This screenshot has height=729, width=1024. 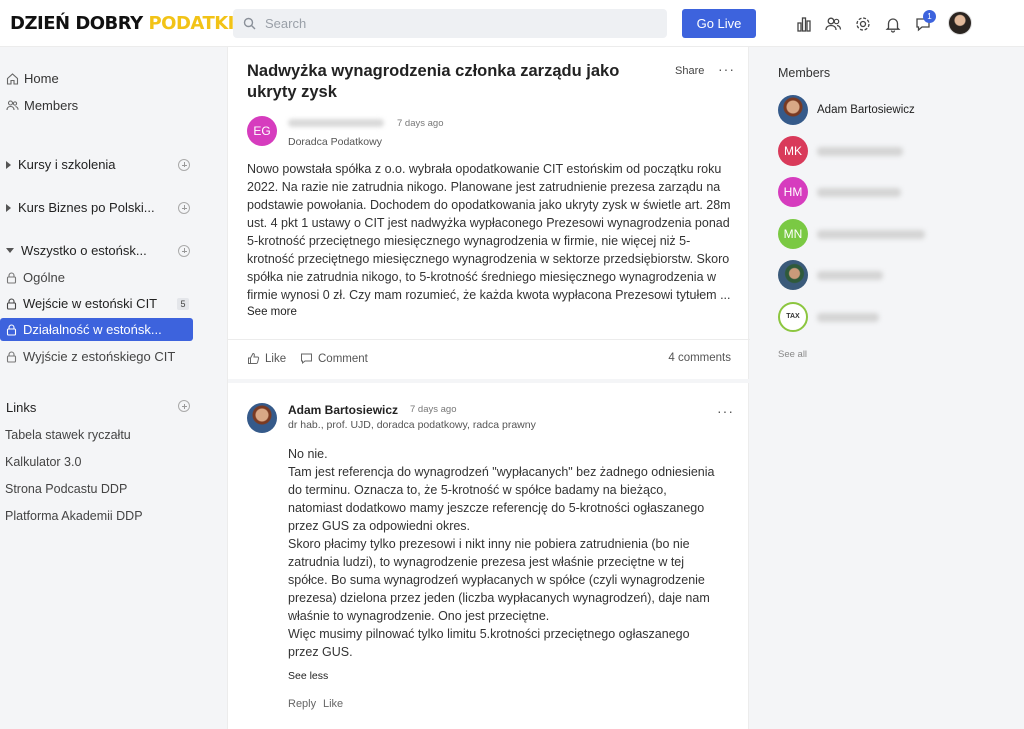 I want to click on add-link-icon, so click(x=184, y=406).